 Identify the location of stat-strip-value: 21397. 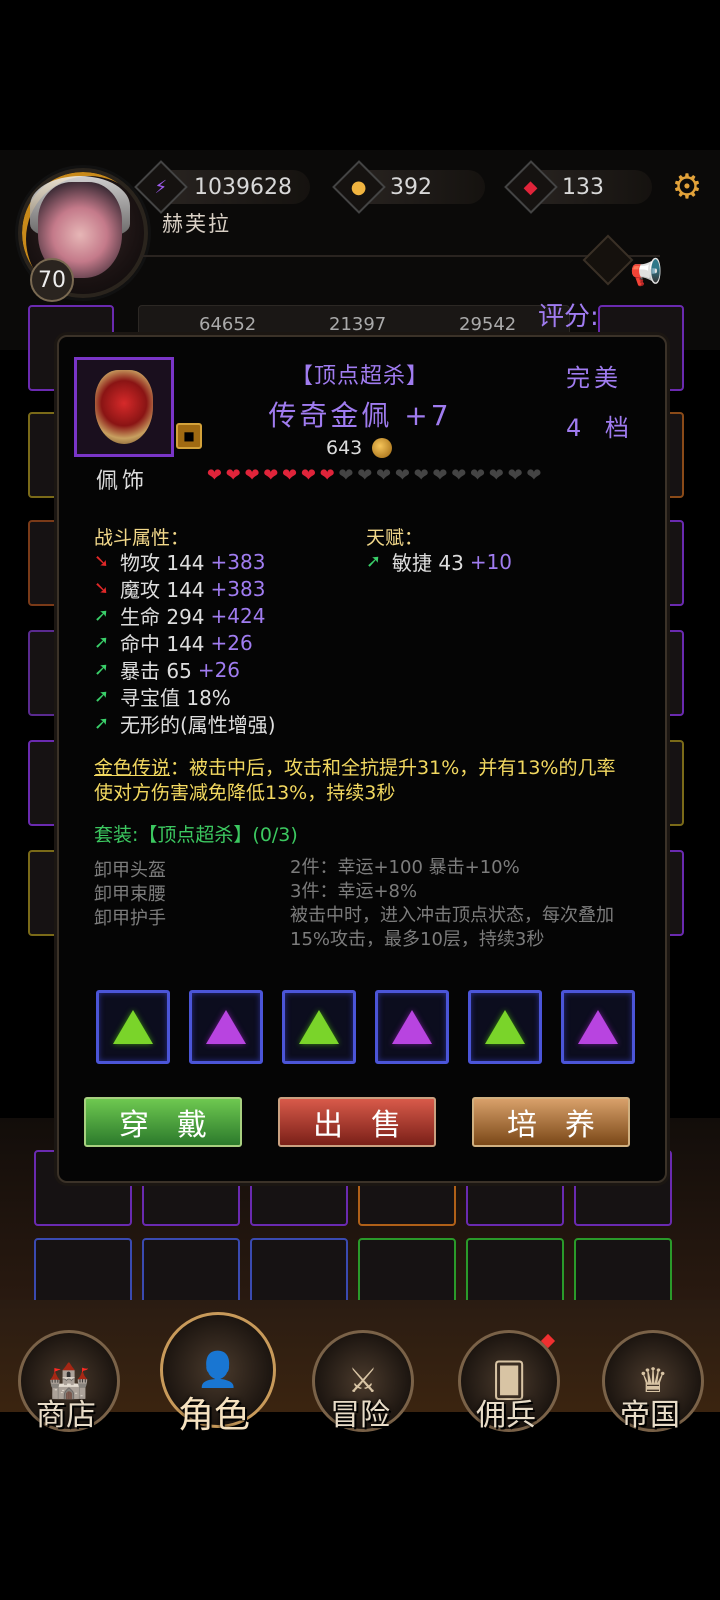
(358, 324).